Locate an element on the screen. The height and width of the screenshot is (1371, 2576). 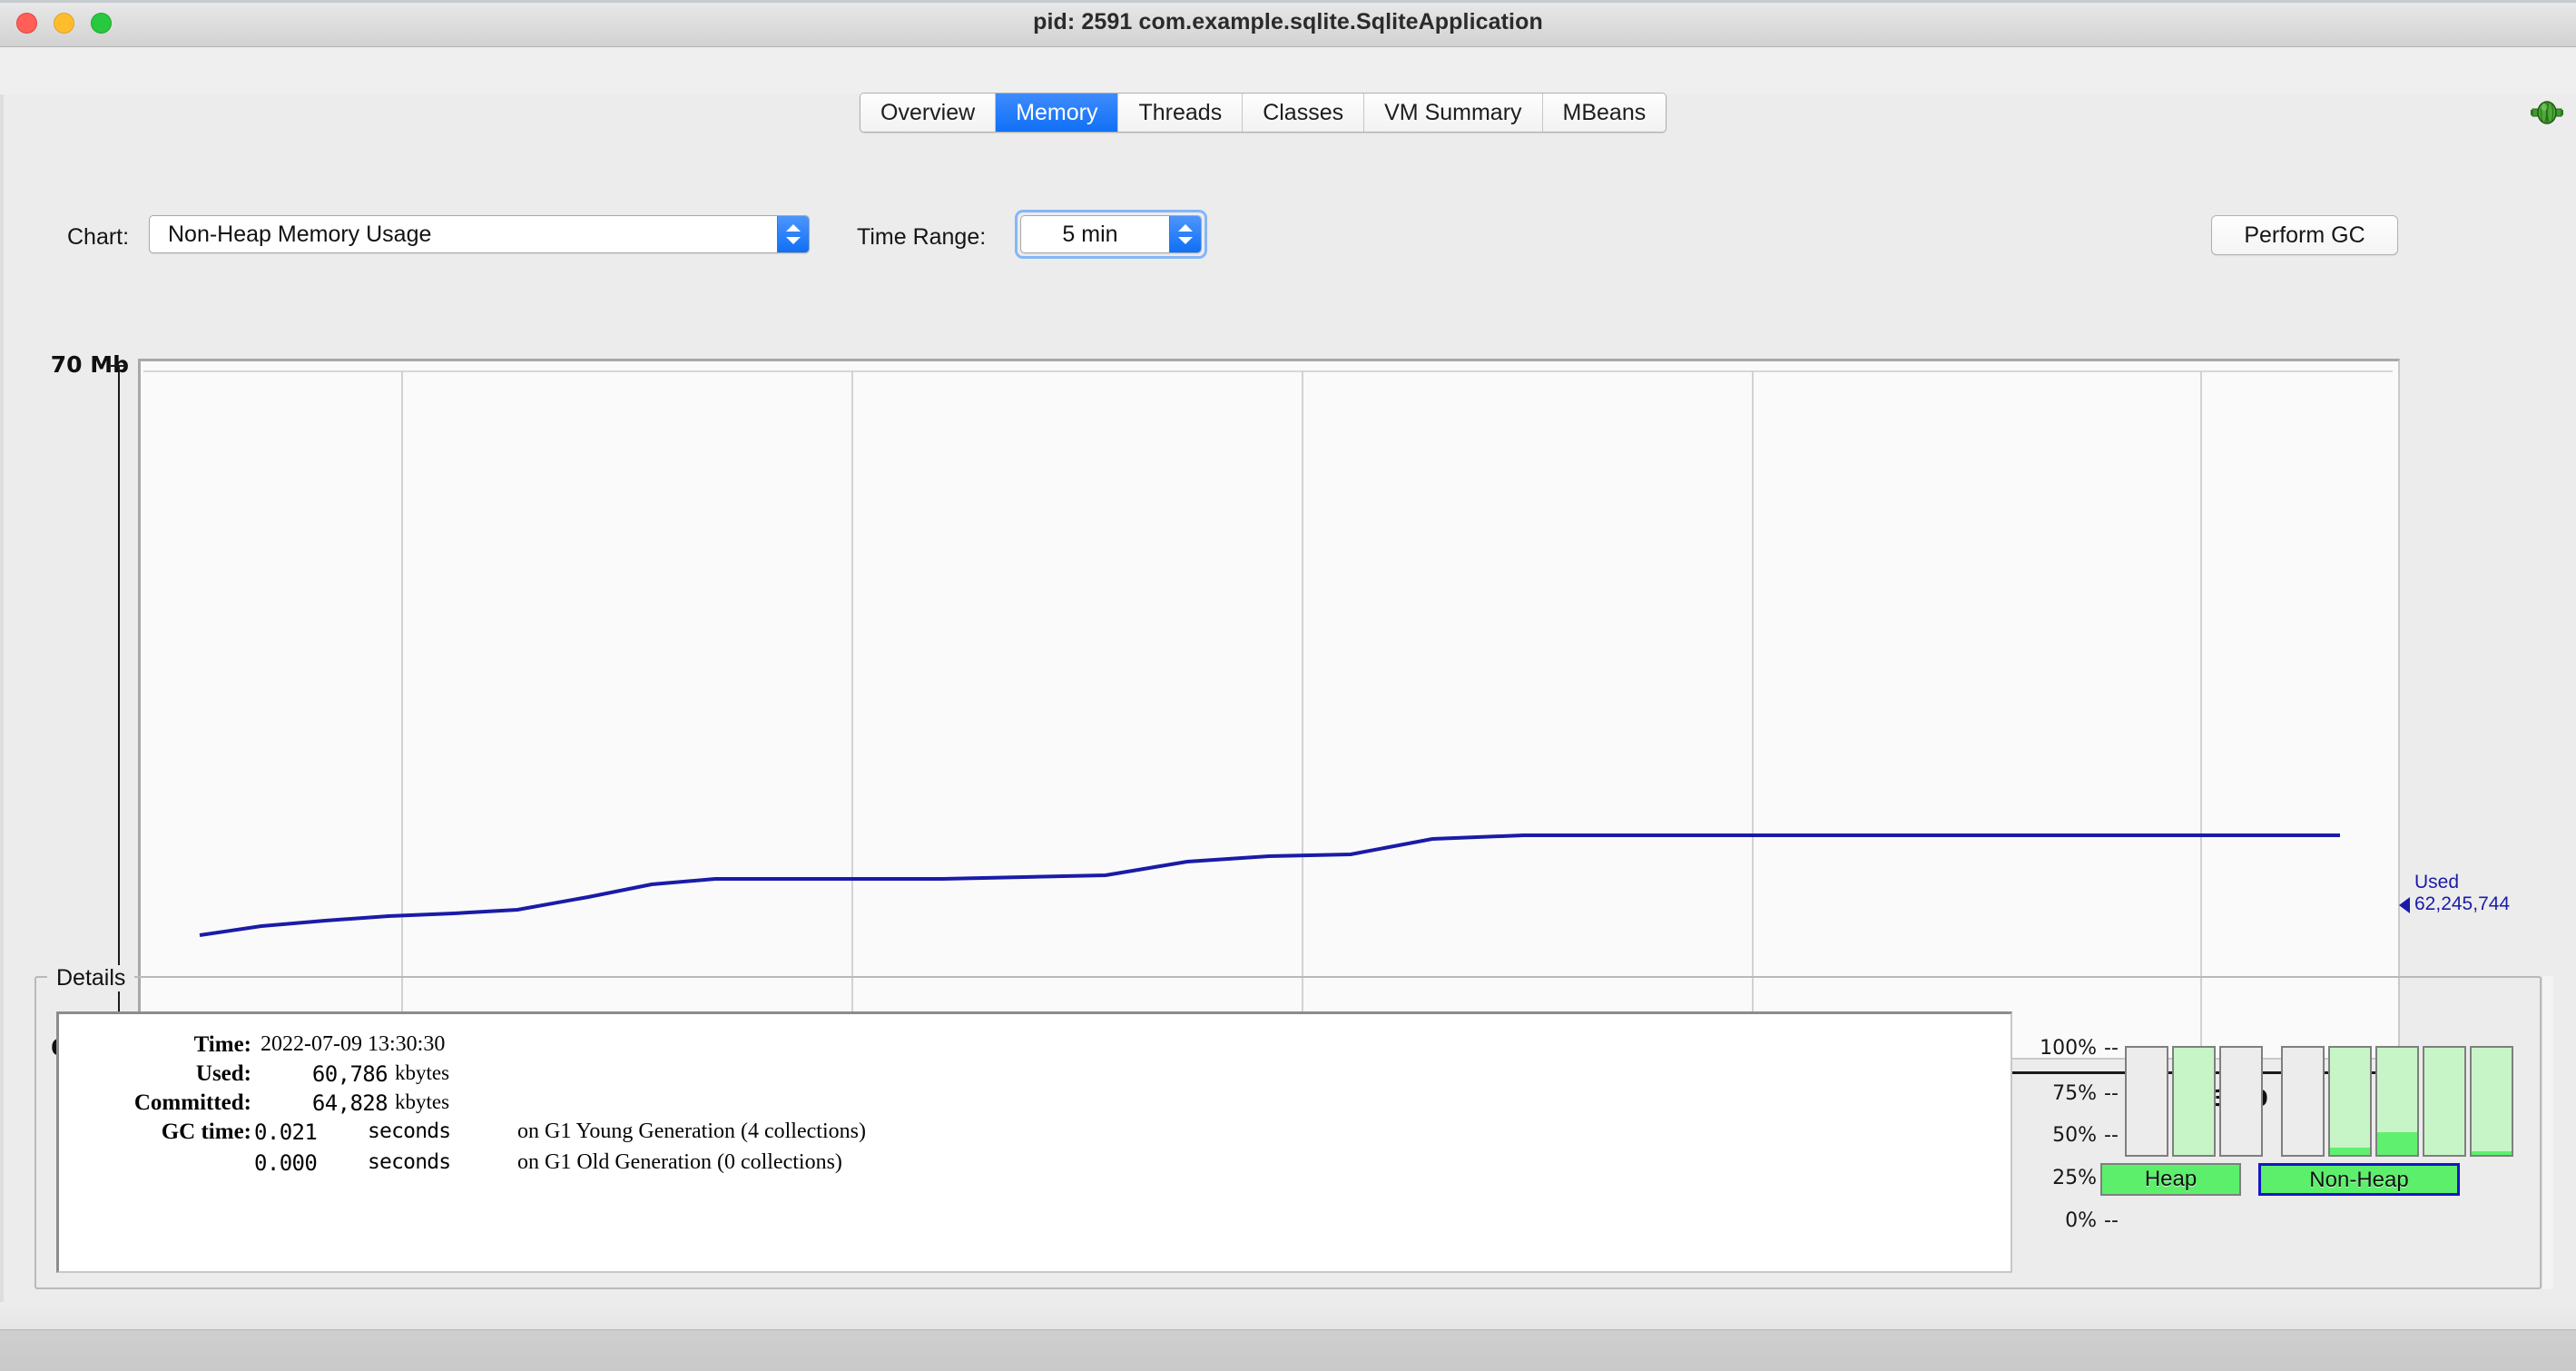
legend-pointer-icon is located at coordinates (2404, 905).